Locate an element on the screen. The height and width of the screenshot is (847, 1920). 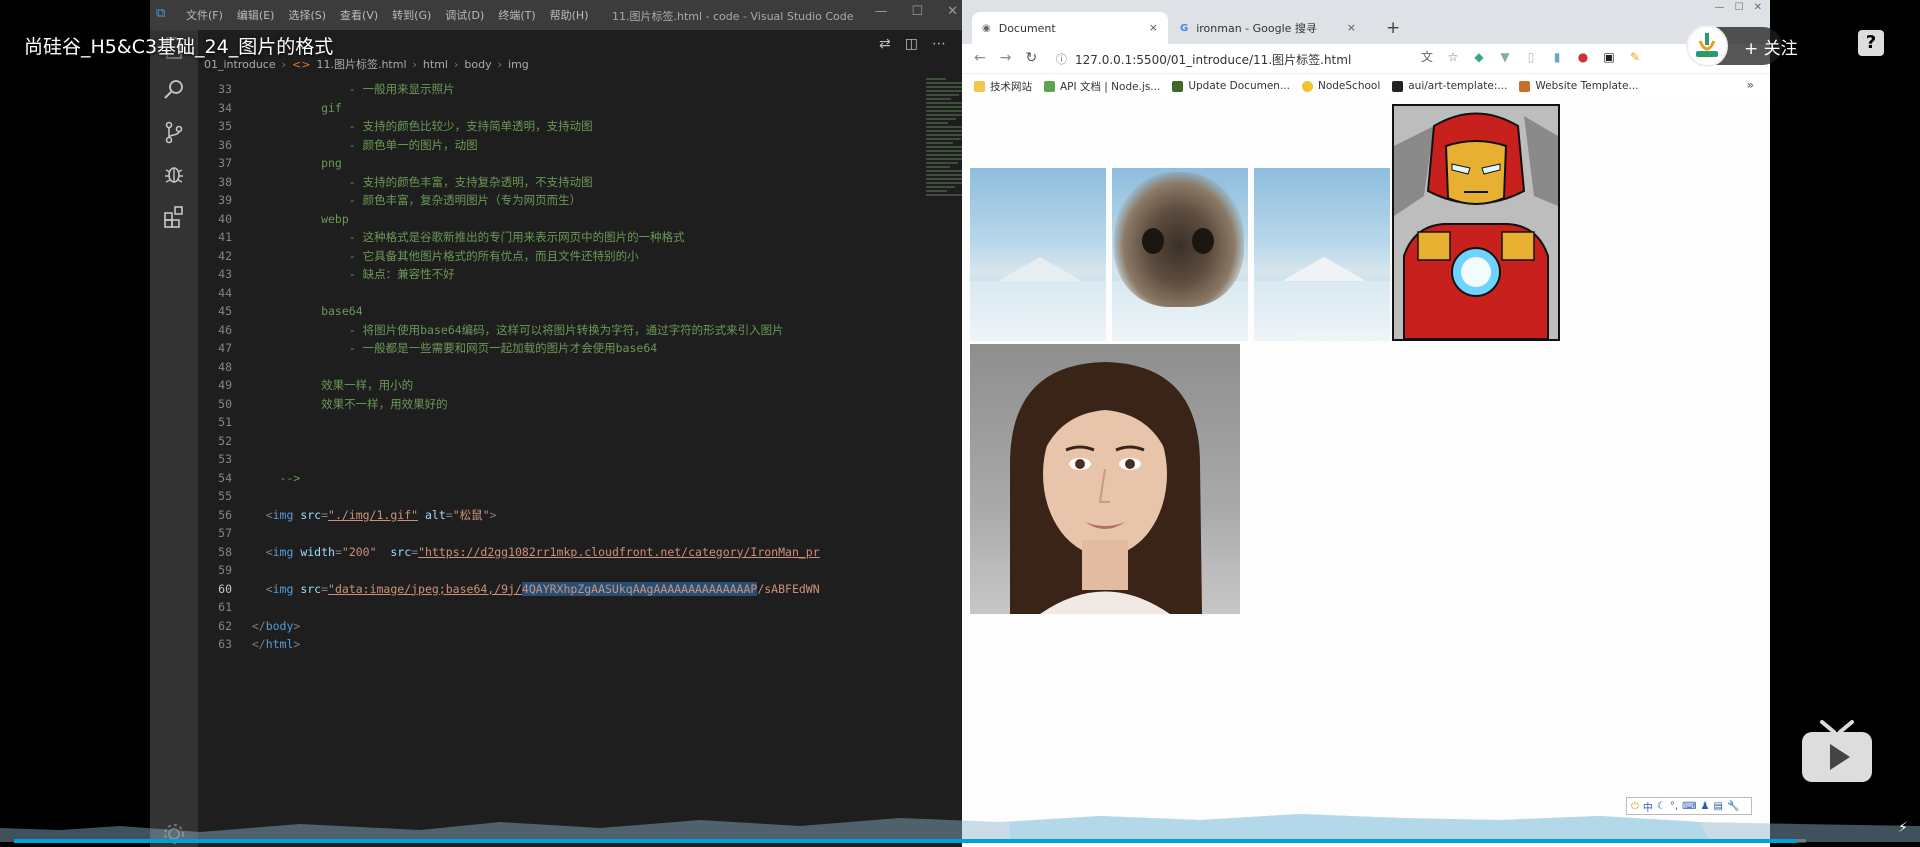
code-line: 63 </html> is located at coordinates (538, 644).